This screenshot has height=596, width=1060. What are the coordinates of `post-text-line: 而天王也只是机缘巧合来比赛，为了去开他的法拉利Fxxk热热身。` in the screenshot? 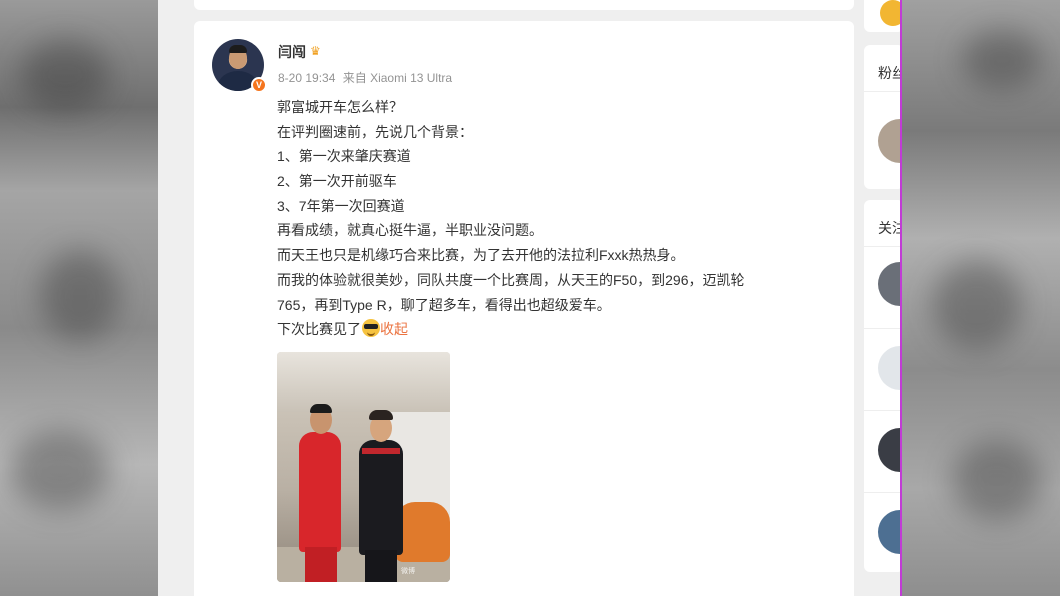 It's located at (481, 255).